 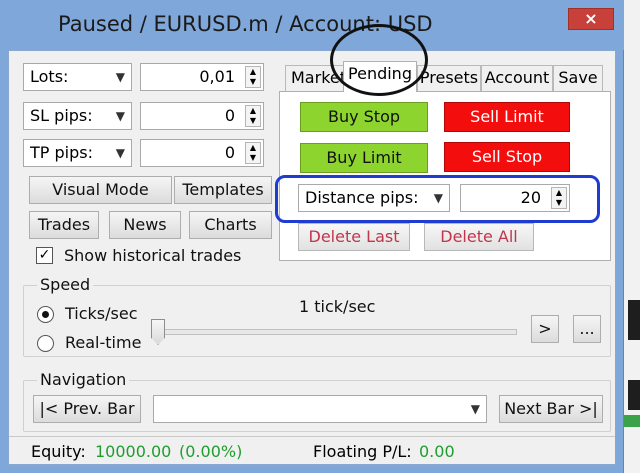 What do you see at coordinates (202, 116) in the screenshot?
I see `sl-input: 0 ▲ ▼` at bounding box center [202, 116].